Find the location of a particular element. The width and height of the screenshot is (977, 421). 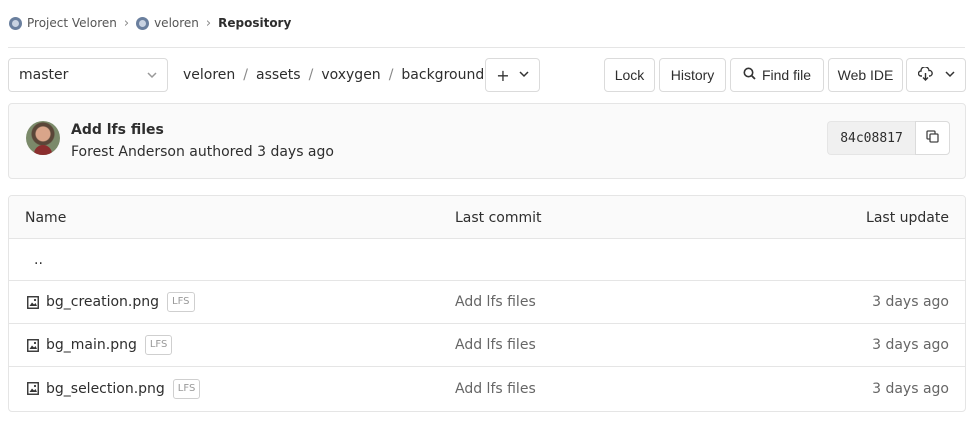

copy-sha-button is located at coordinates (932, 138).